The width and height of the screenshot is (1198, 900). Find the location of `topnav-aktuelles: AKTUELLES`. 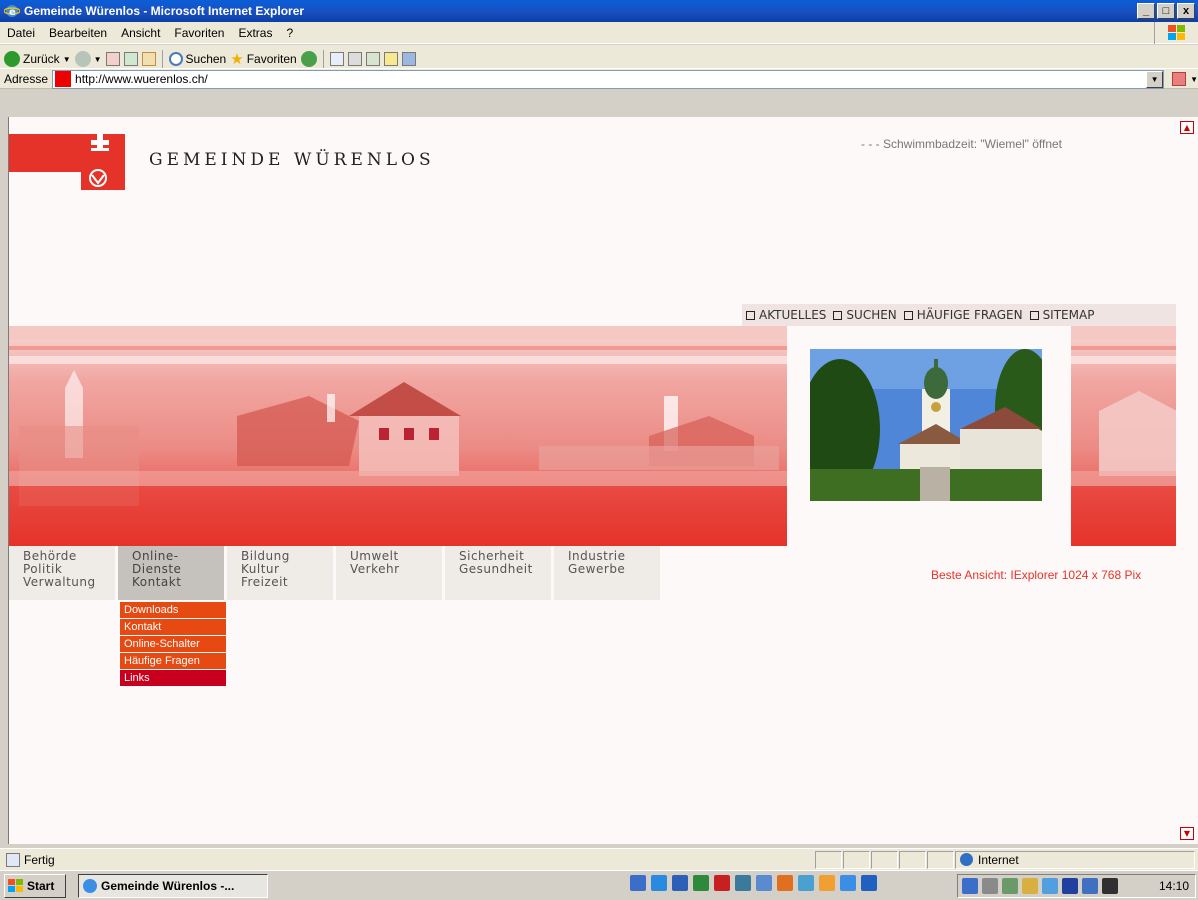

topnav-aktuelles: AKTUELLES is located at coordinates (786, 315).